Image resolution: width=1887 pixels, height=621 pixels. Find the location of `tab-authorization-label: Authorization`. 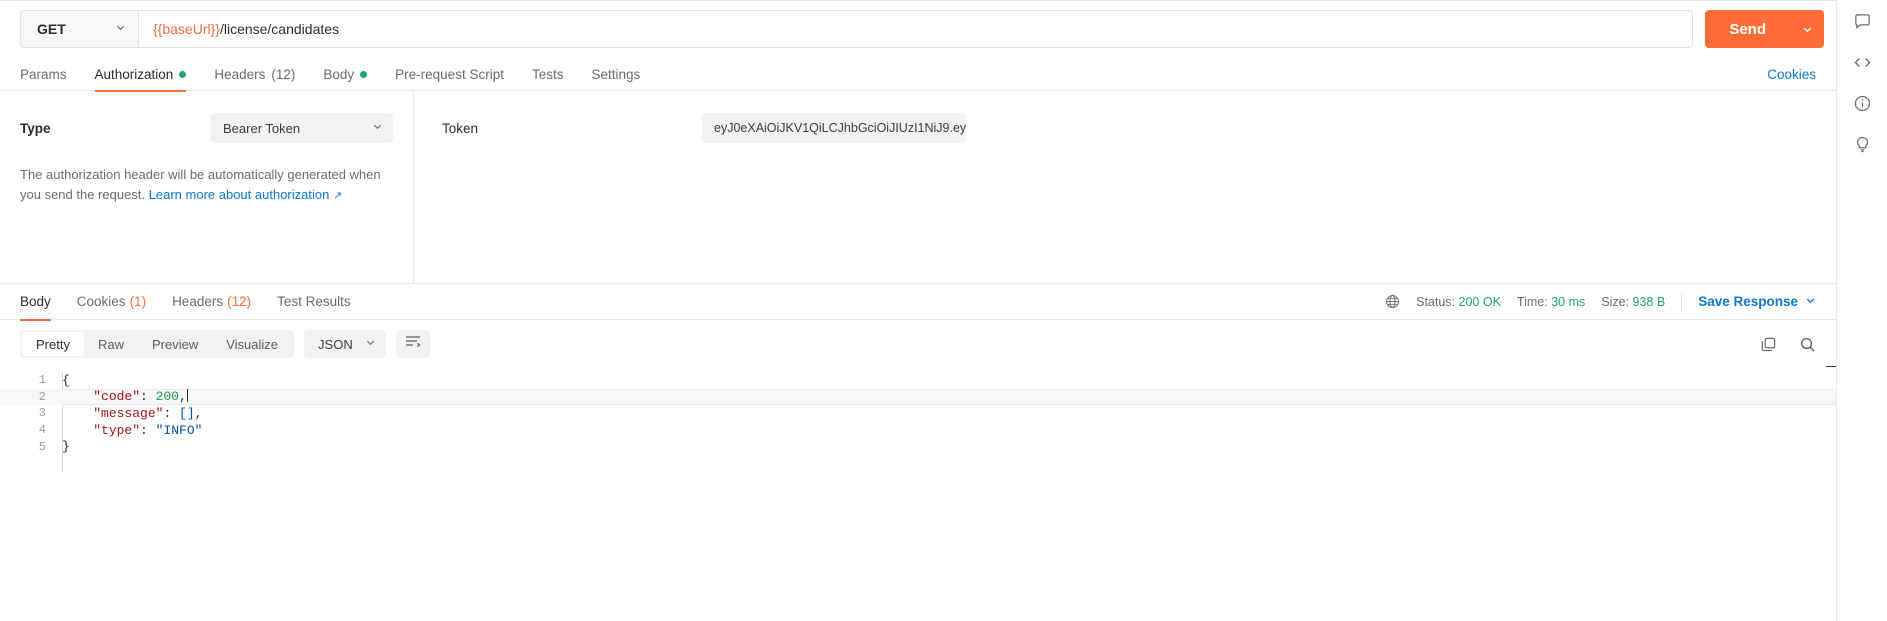

tab-authorization-label: Authorization is located at coordinates (134, 74).